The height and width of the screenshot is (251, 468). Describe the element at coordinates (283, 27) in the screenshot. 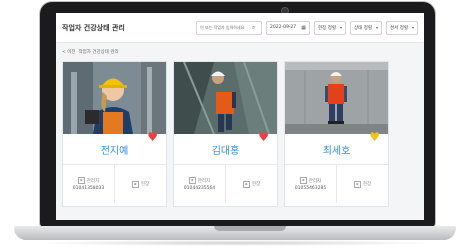

I see `date-value: 2022-09-27` at that location.